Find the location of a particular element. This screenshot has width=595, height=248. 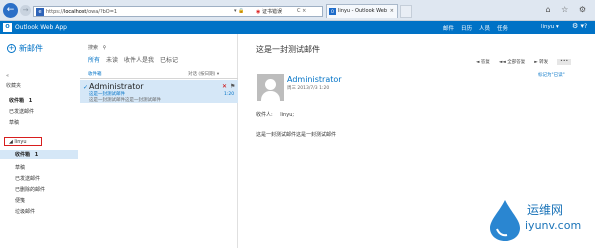

message-sender: Administrator is located at coordinates (116, 86).